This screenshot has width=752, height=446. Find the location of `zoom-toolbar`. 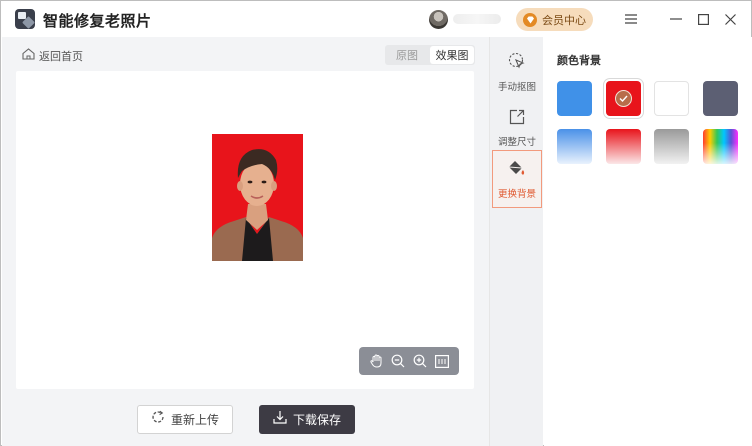

zoom-toolbar is located at coordinates (409, 361).